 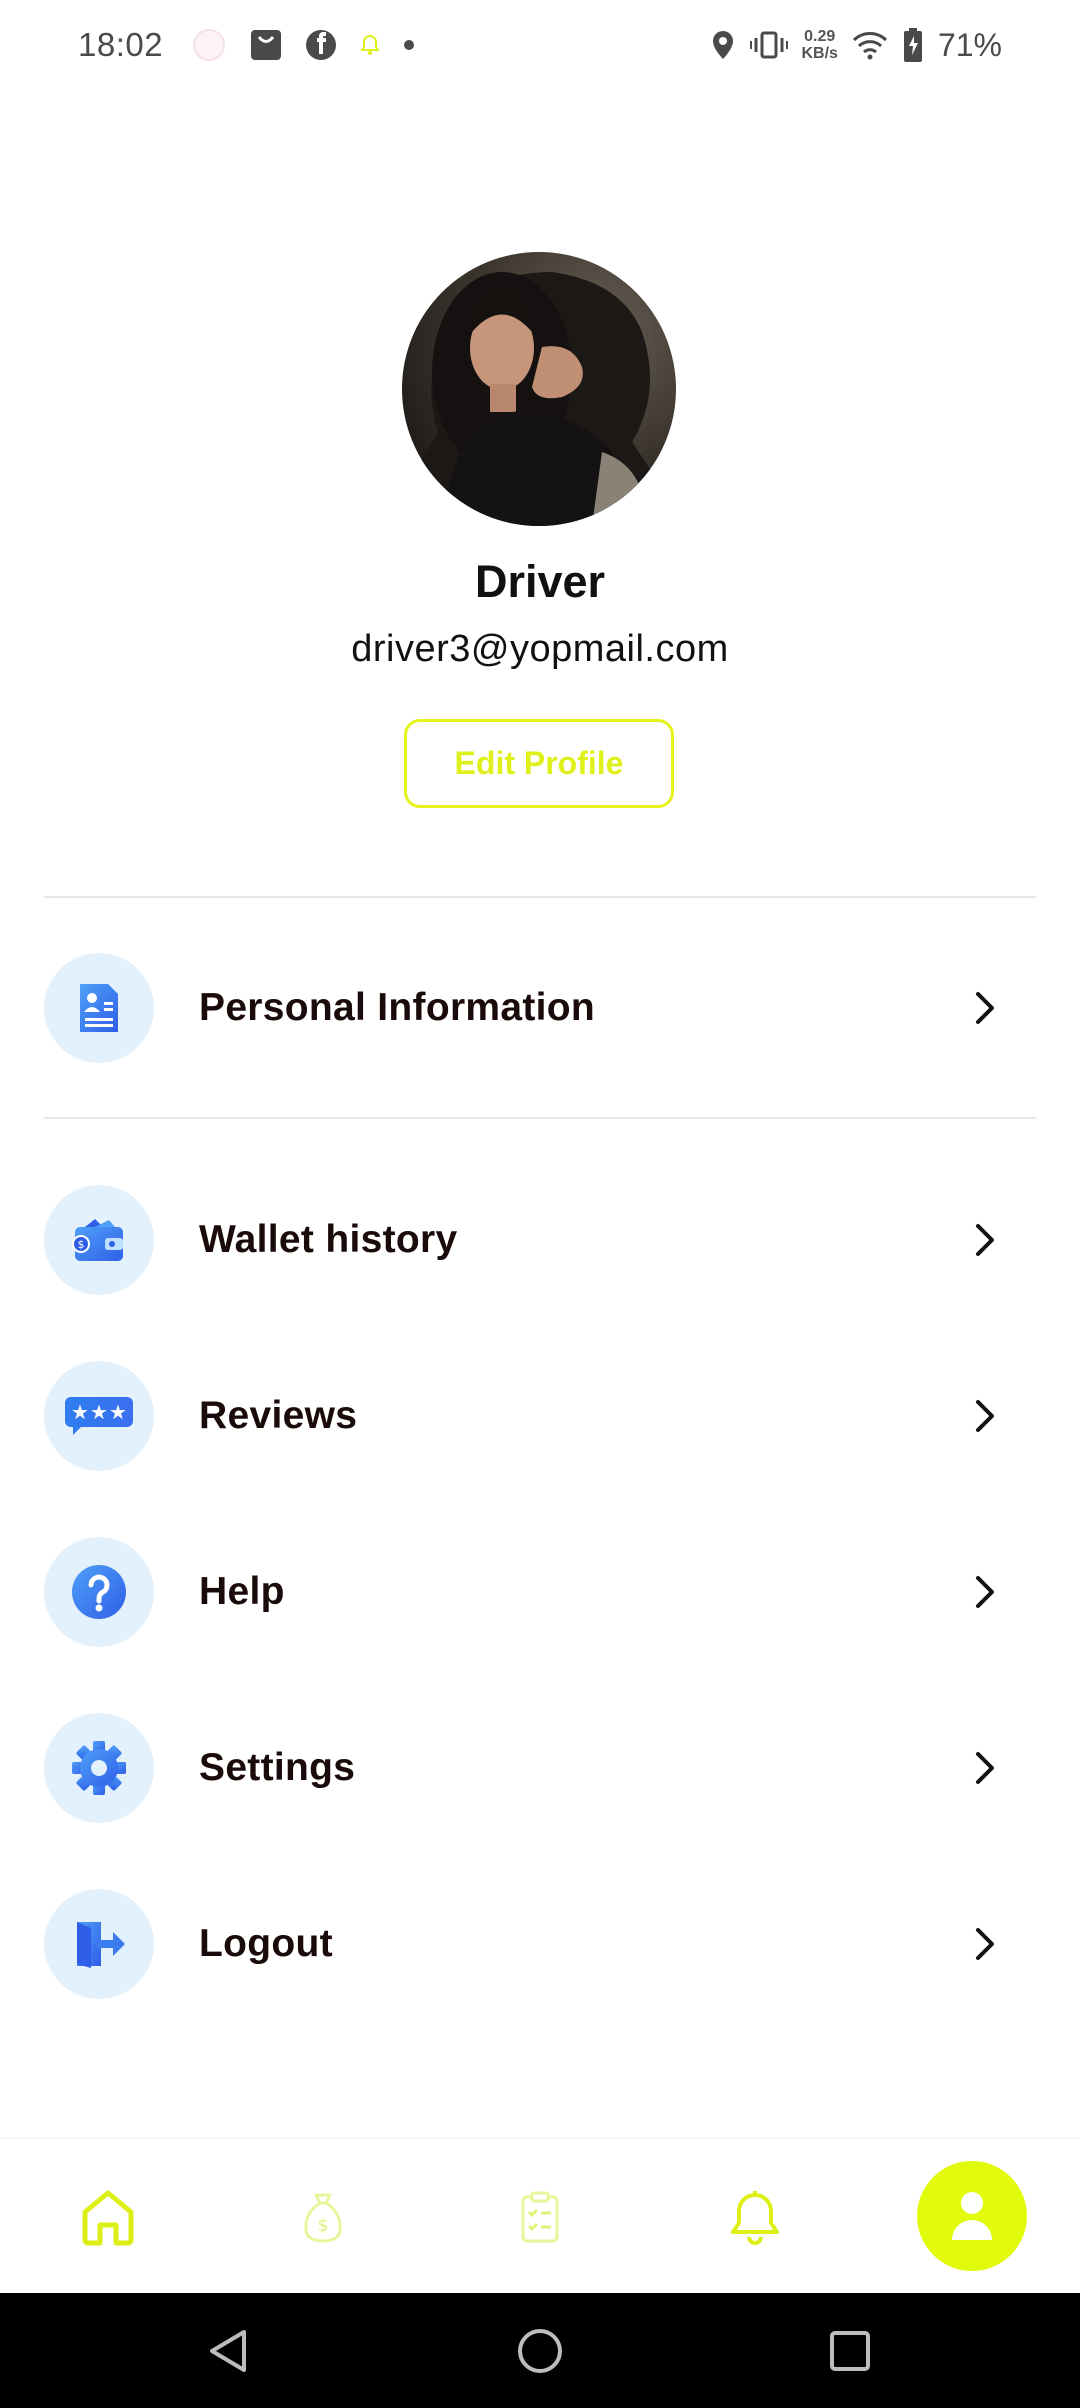 I want to click on notification-icons, so click(x=303, y=45).